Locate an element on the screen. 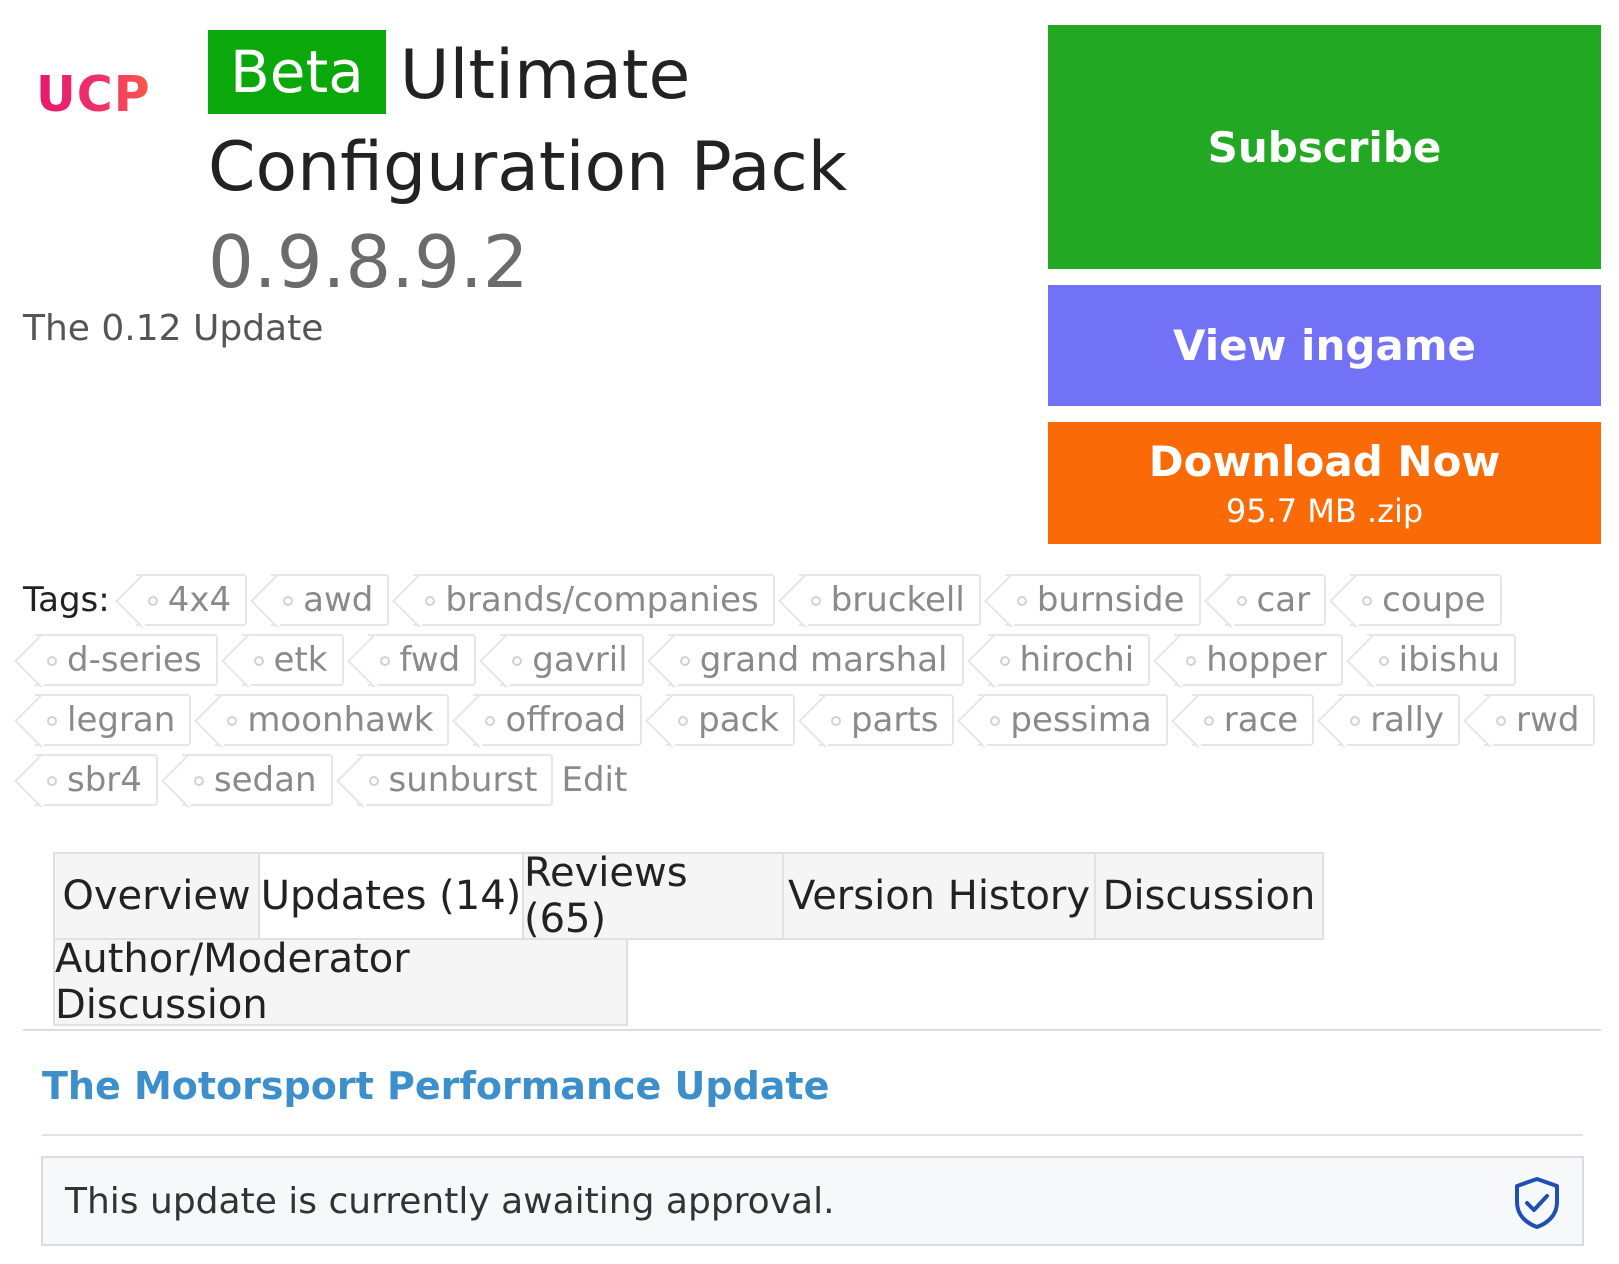 This screenshot has height=1264, width=1619. tag-item: brands/companies is located at coordinates (594, 600).